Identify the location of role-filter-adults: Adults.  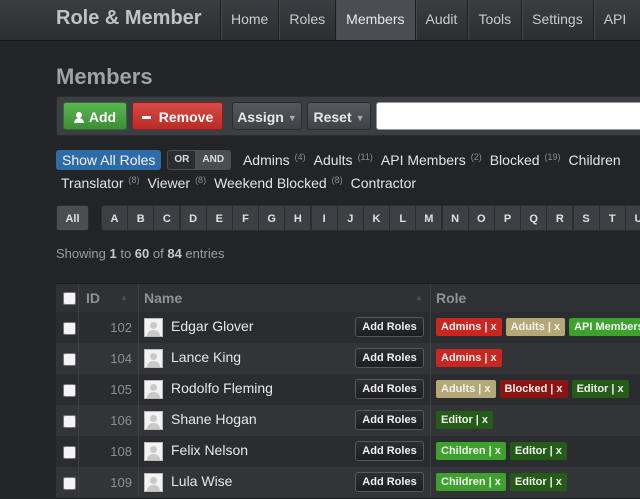
(333, 160).